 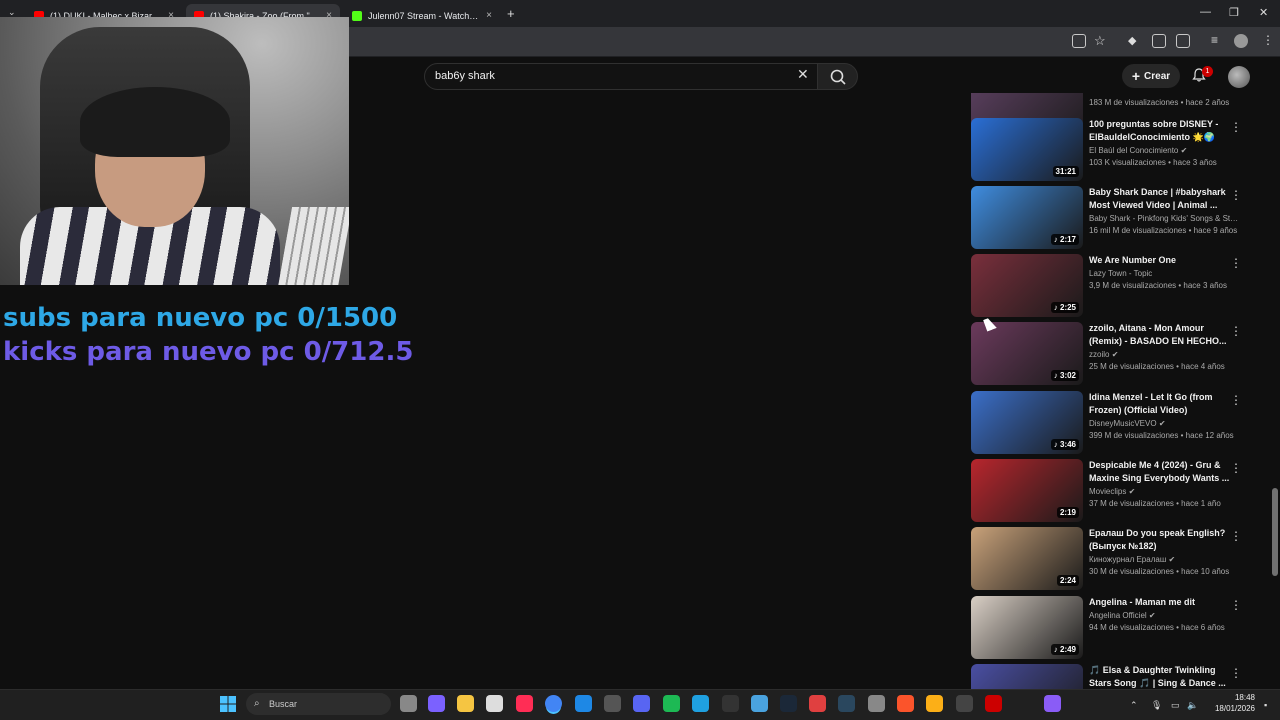 What do you see at coordinates (1123, 423) in the screenshot?
I see `channel-label: DisneyMusicVEVO` at bounding box center [1123, 423].